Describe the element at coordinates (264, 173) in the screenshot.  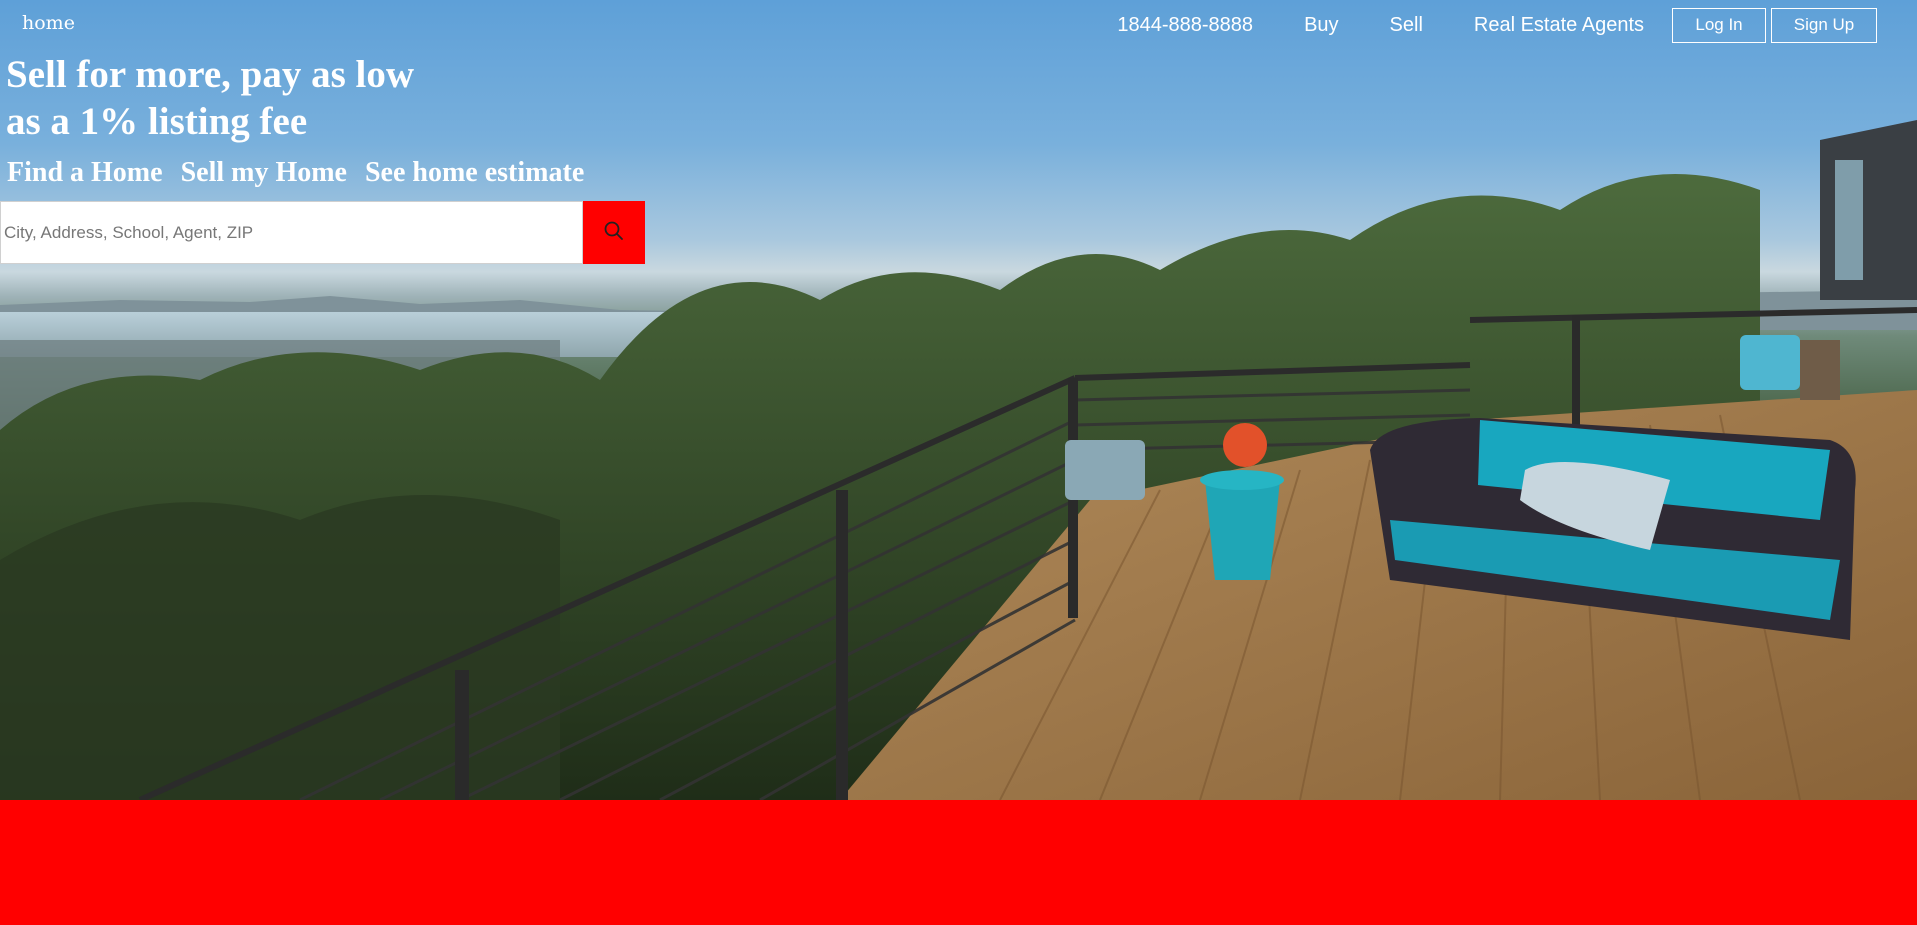
I see `tab-sell-my-home: Sell my Home` at that location.